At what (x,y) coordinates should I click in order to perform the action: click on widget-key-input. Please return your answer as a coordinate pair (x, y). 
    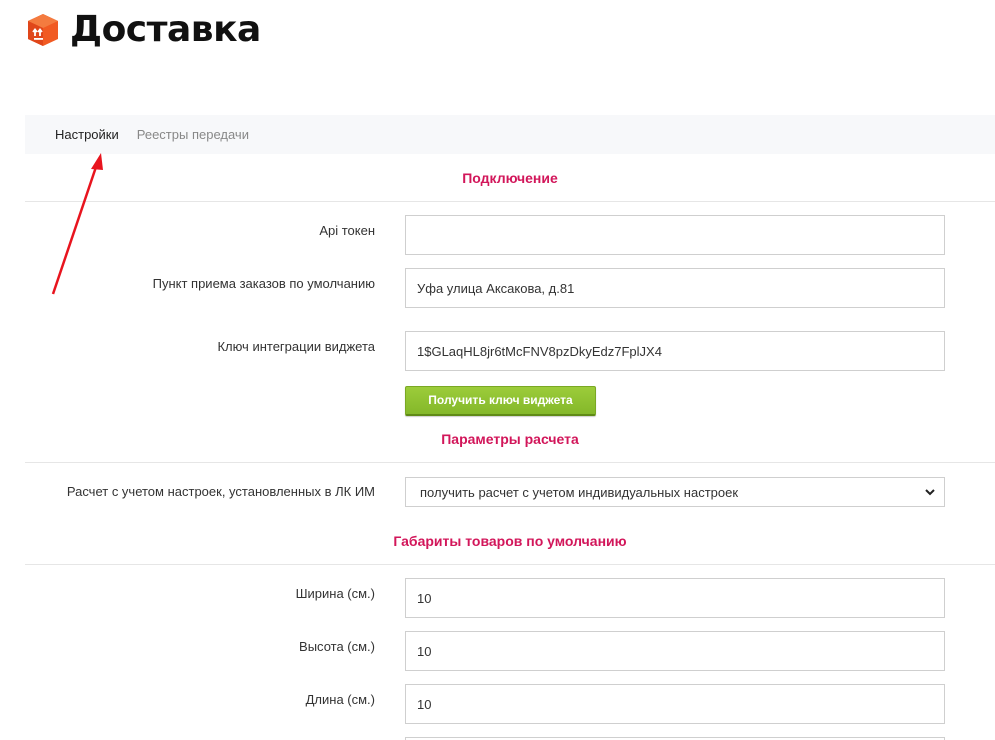
    Looking at the image, I should click on (675, 351).